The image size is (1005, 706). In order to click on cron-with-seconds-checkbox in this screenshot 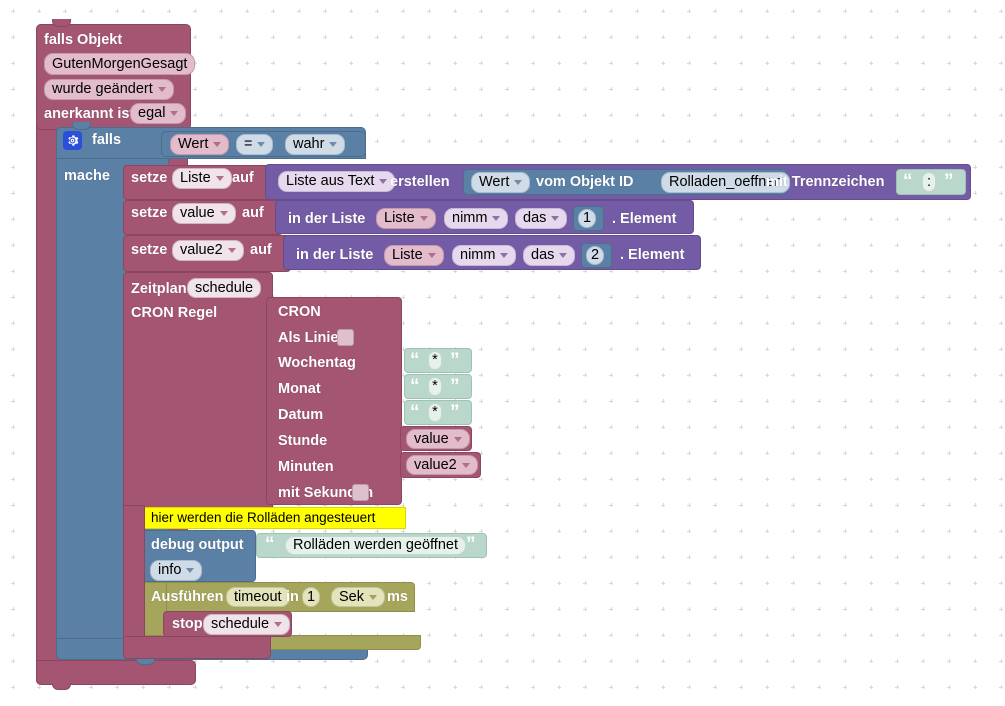, I will do `click(360, 492)`.